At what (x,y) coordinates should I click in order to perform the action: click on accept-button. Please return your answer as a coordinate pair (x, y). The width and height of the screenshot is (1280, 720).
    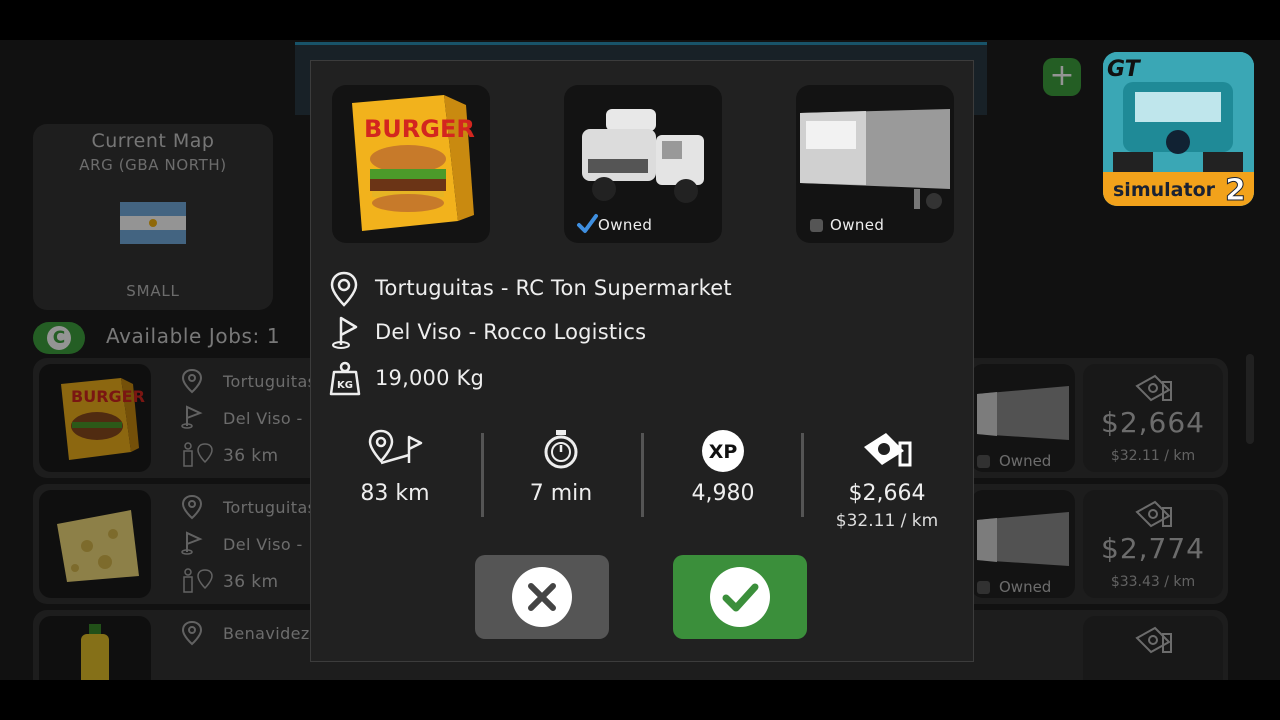
    Looking at the image, I should click on (740, 597).